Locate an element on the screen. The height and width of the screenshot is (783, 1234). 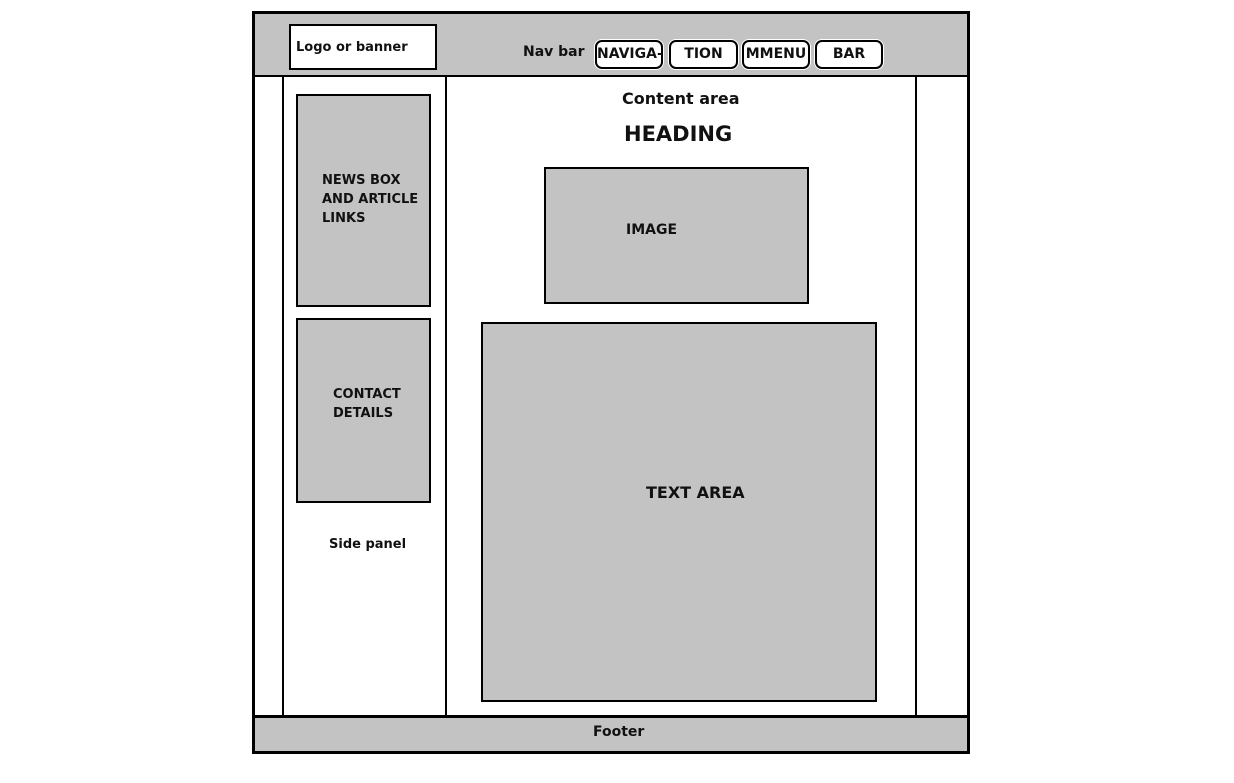
image-label: IMAGE is located at coordinates (652, 230).